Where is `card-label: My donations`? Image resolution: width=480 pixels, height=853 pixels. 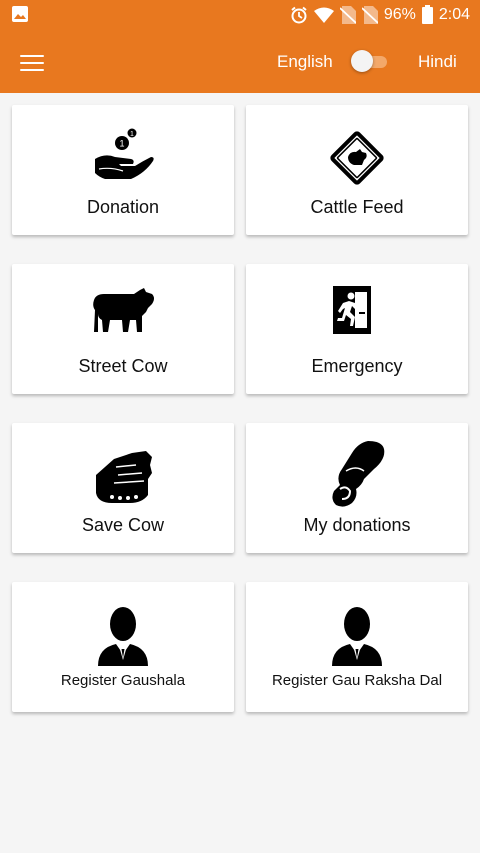 card-label: My donations is located at coordinates (357, 525).